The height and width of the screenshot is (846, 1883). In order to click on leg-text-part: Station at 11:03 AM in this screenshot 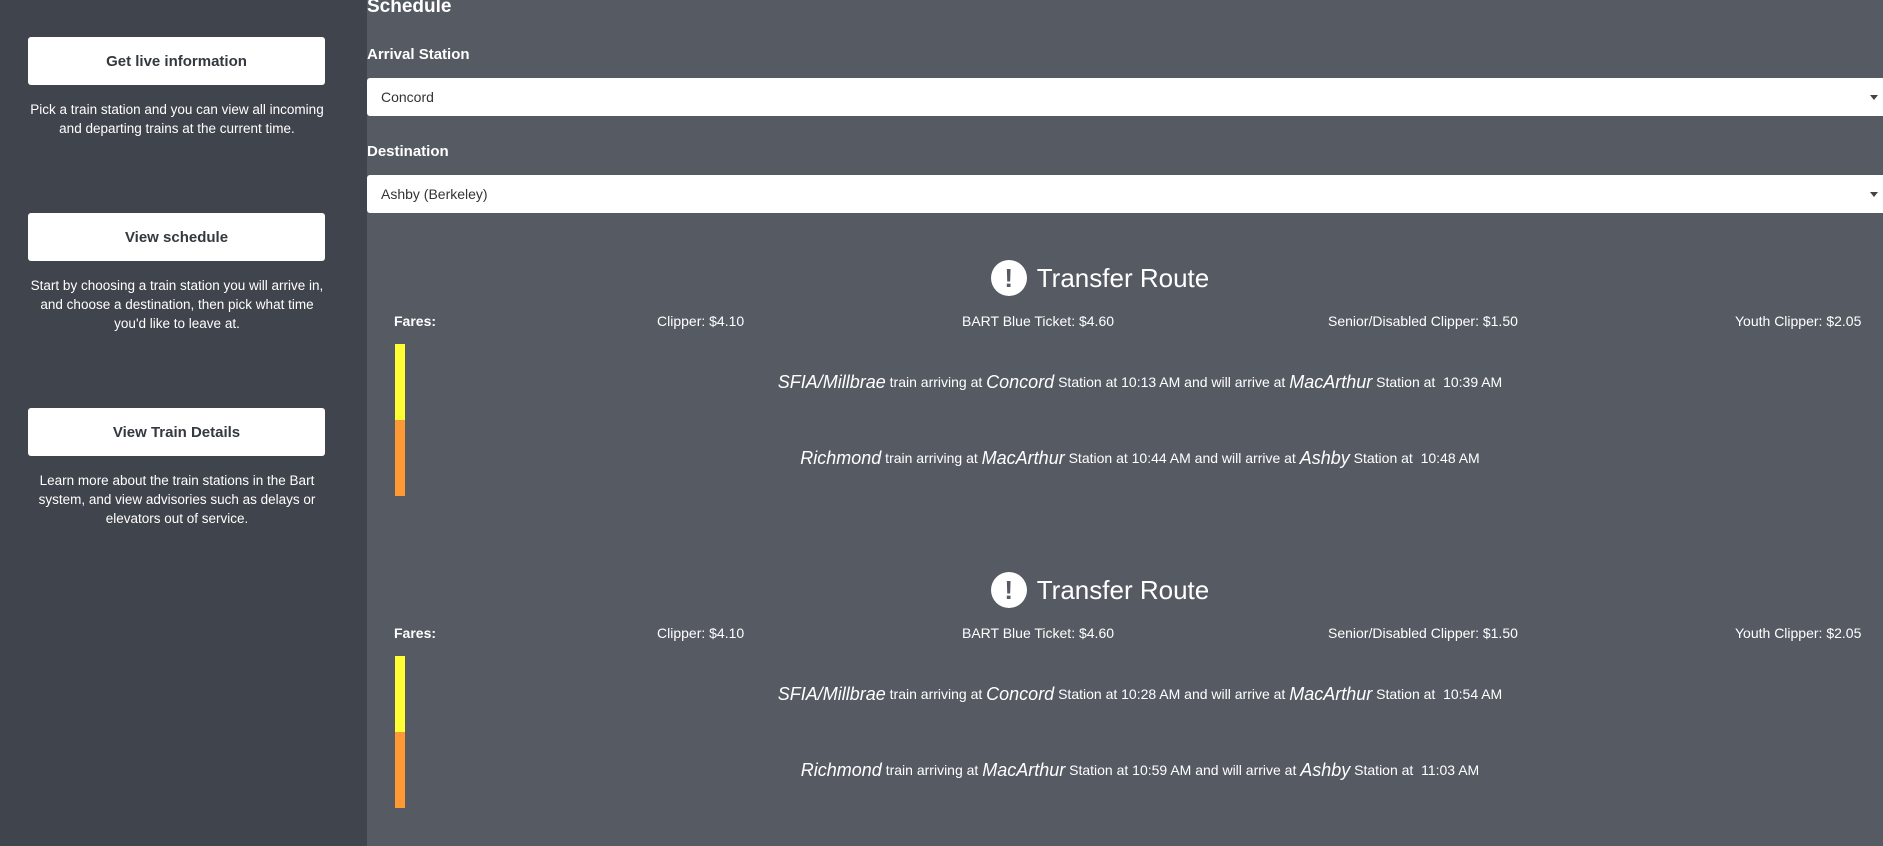, I will do `click(1415, 770)`.